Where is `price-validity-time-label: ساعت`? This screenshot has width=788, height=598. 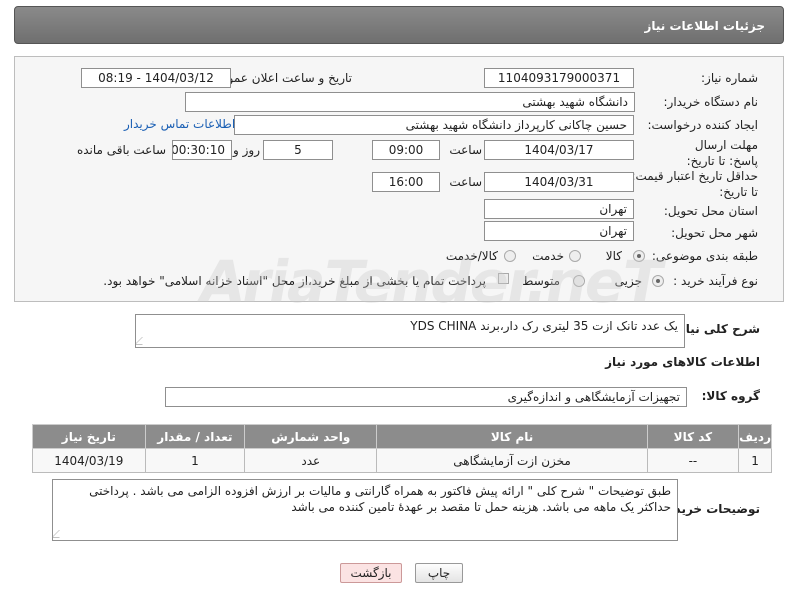
price-validity-time-label: ساعت is located at coordinates (465, 182).